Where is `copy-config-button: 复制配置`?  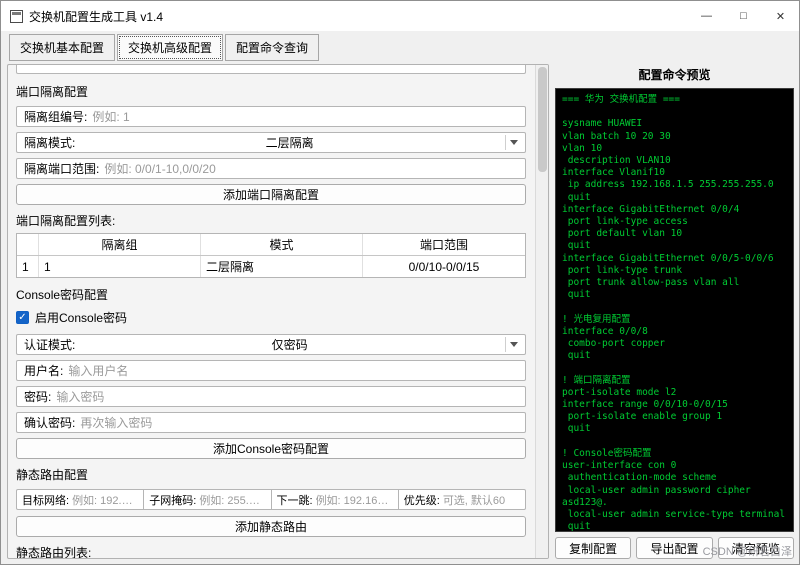 copy-config-button: 复制配置 is located at coordinates (593, 548).